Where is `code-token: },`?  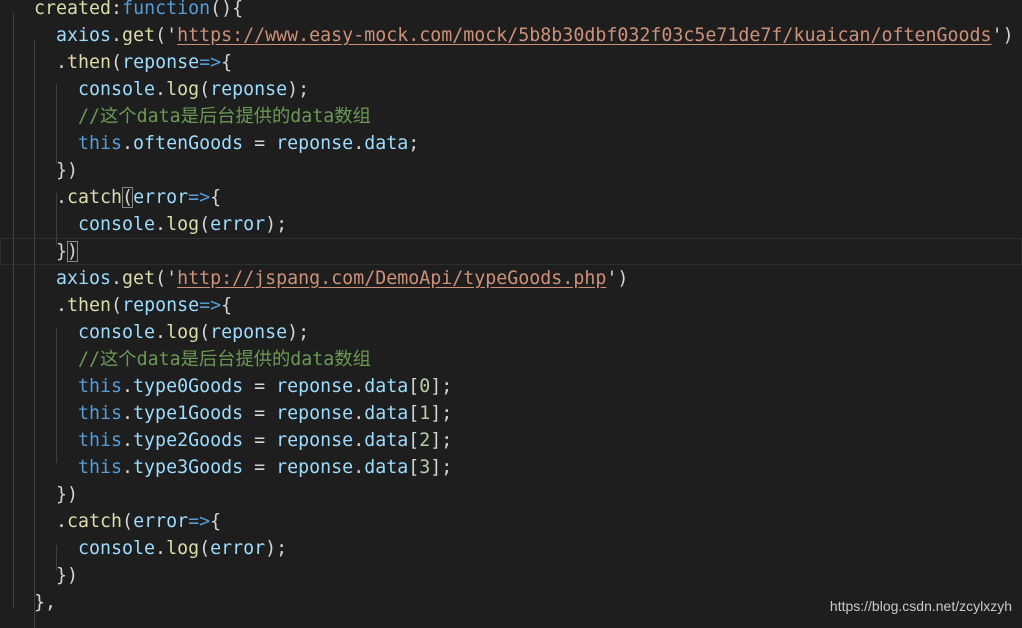
code-token: }, is located at coordinates (45, 602).